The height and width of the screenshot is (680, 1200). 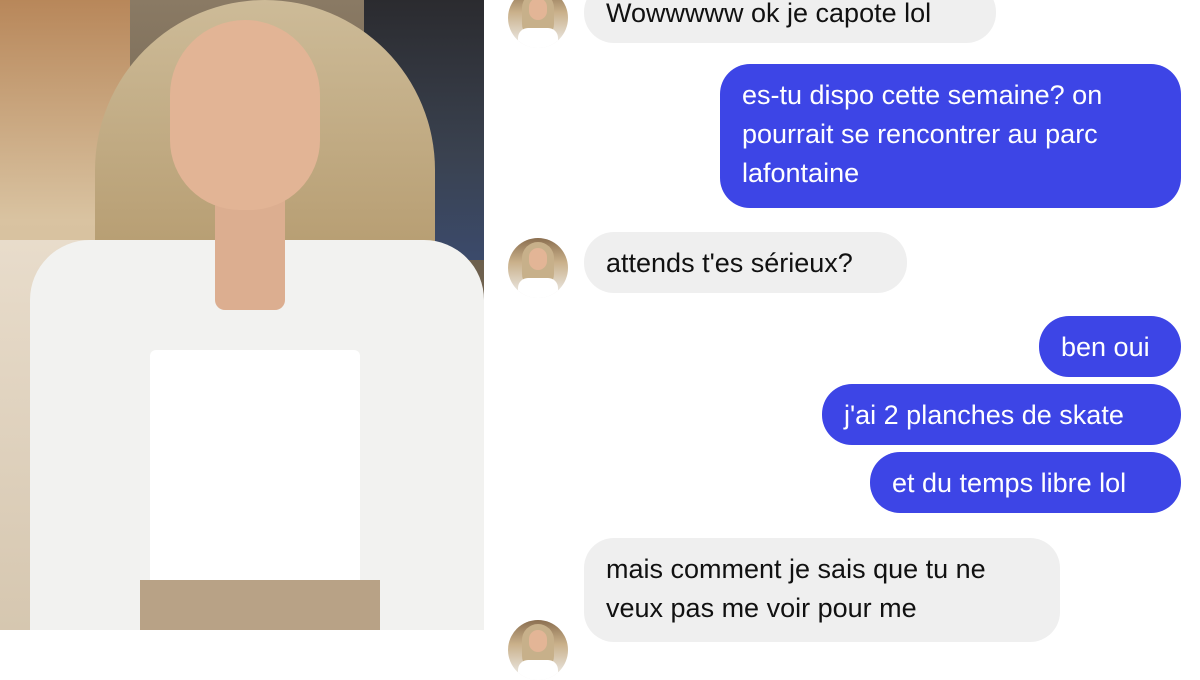 What do you see at coordinates (790, 21) in the screenshot?
I see `message-incoming: Wowwwww ok je capote lol` at bounding box center [790, 21].